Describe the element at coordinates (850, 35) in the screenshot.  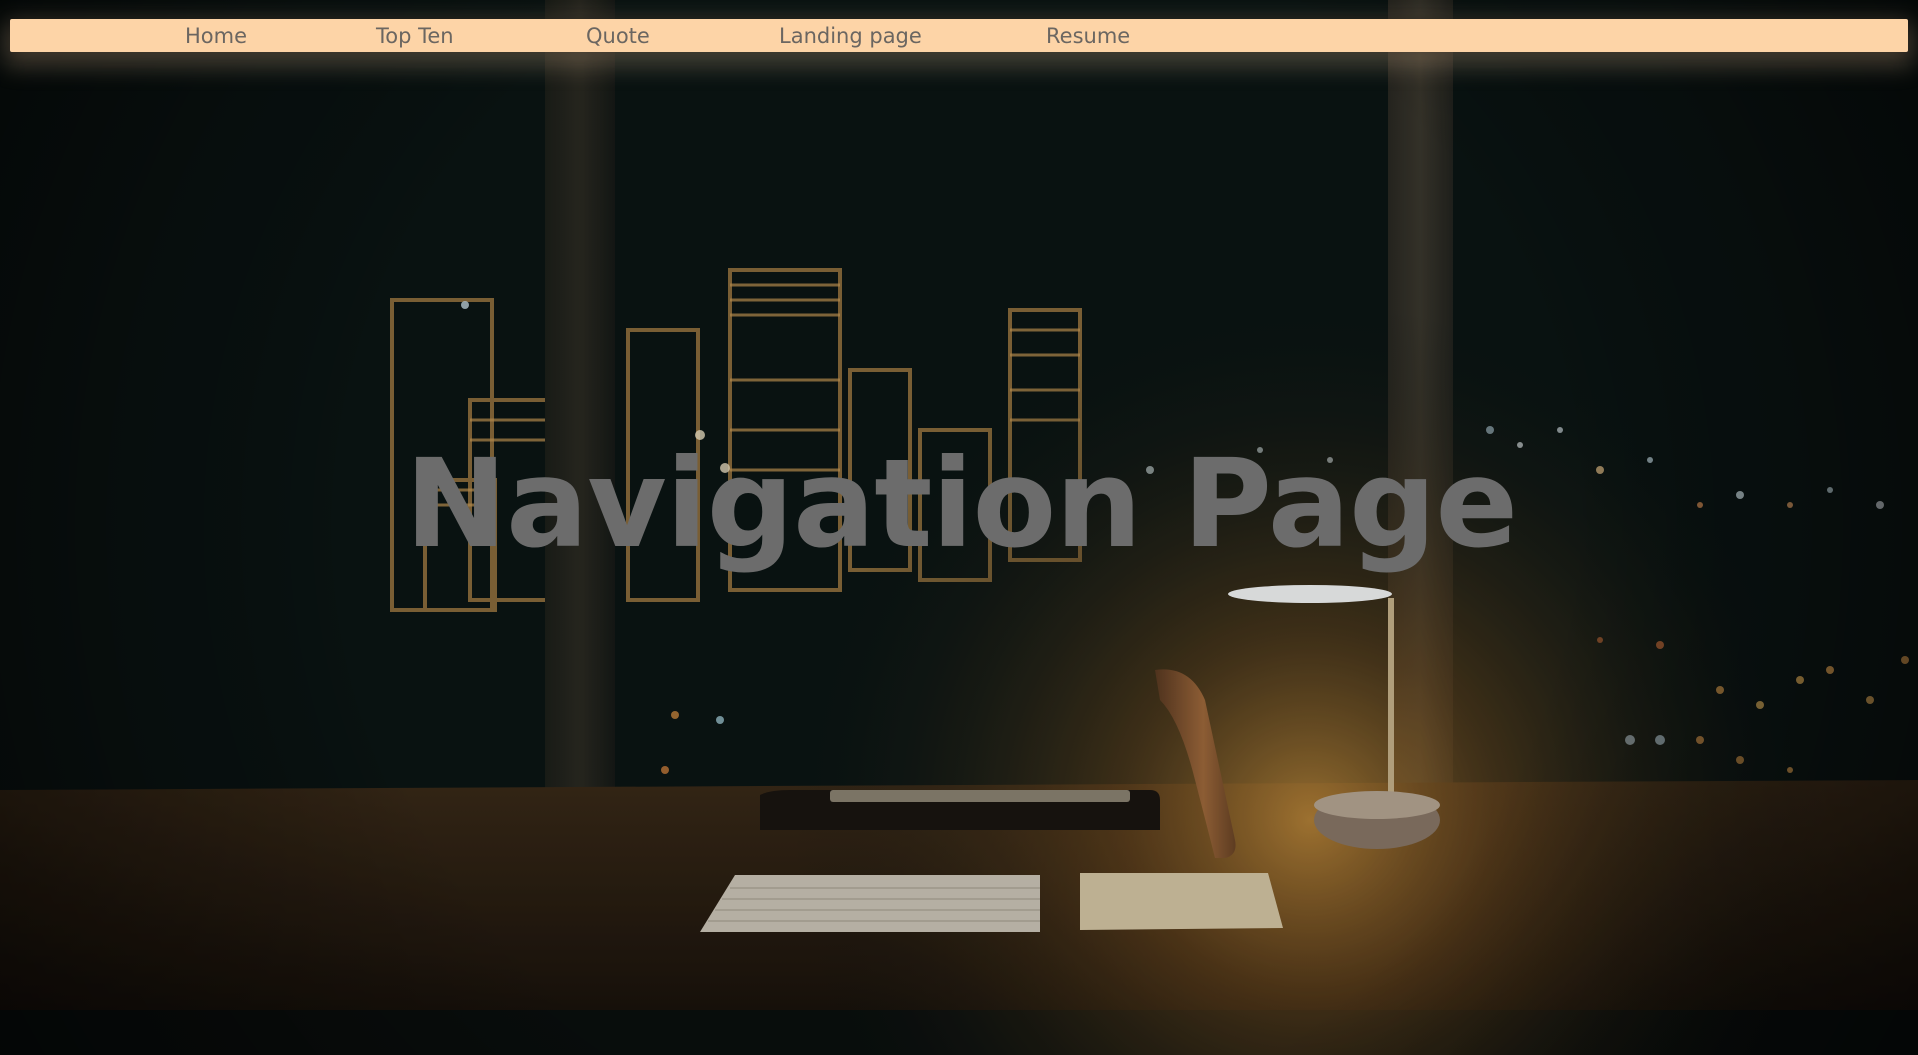
I see `nav-link-landing-page: Landing page` at that location.